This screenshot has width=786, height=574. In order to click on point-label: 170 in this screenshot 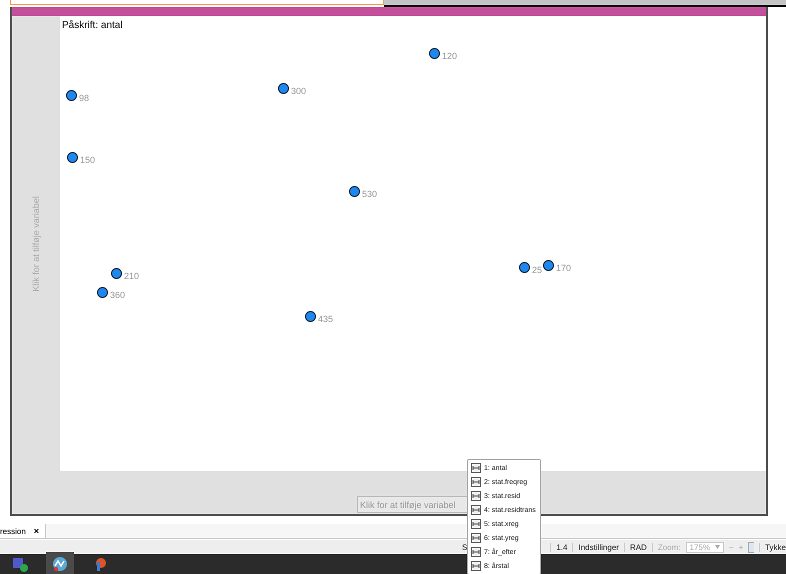, I will do `click(564, 268)`.